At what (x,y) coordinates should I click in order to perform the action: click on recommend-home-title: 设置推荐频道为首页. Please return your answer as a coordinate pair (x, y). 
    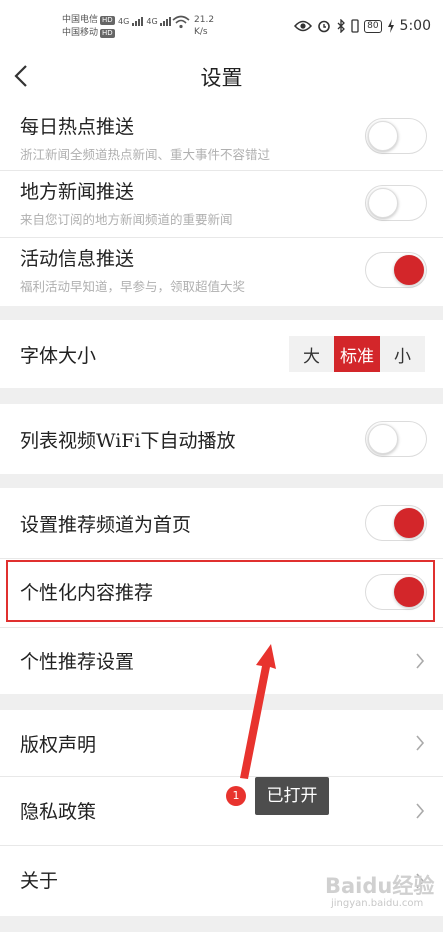
    Looking at the image, I should click on (106, 525).